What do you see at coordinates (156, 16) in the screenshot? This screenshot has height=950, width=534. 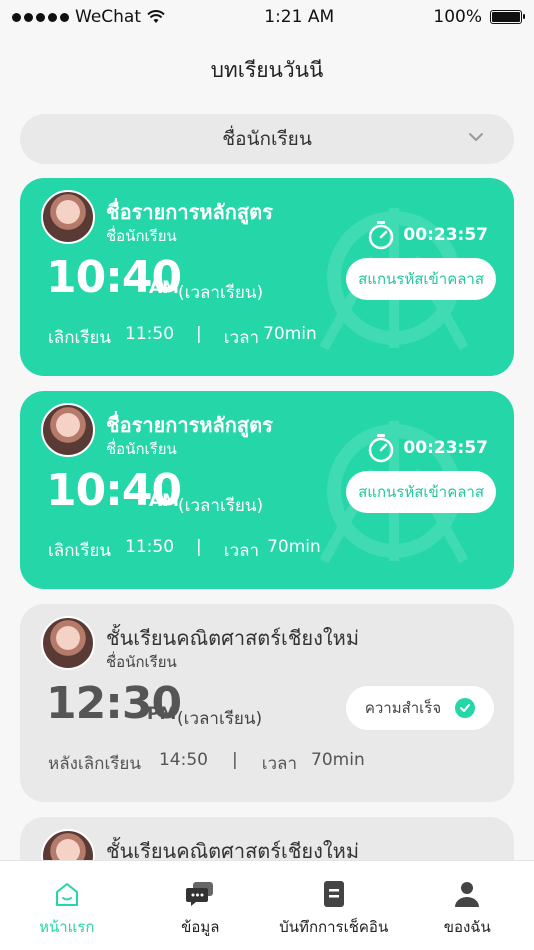 I see `wifi-icon` at bounding box center [156, 16].